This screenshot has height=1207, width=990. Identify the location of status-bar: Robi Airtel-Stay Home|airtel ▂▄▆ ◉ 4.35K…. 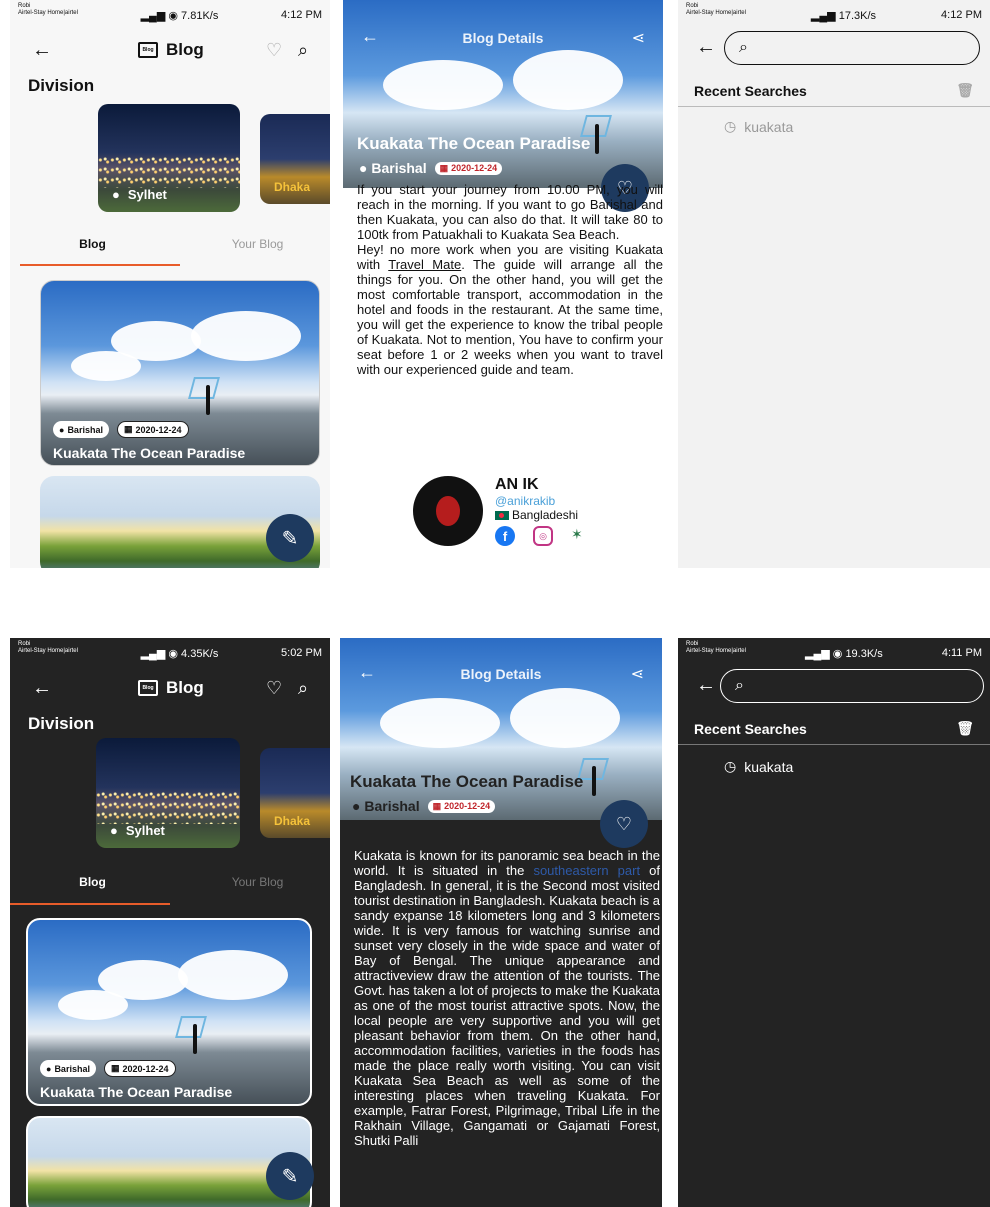
(170, 651).